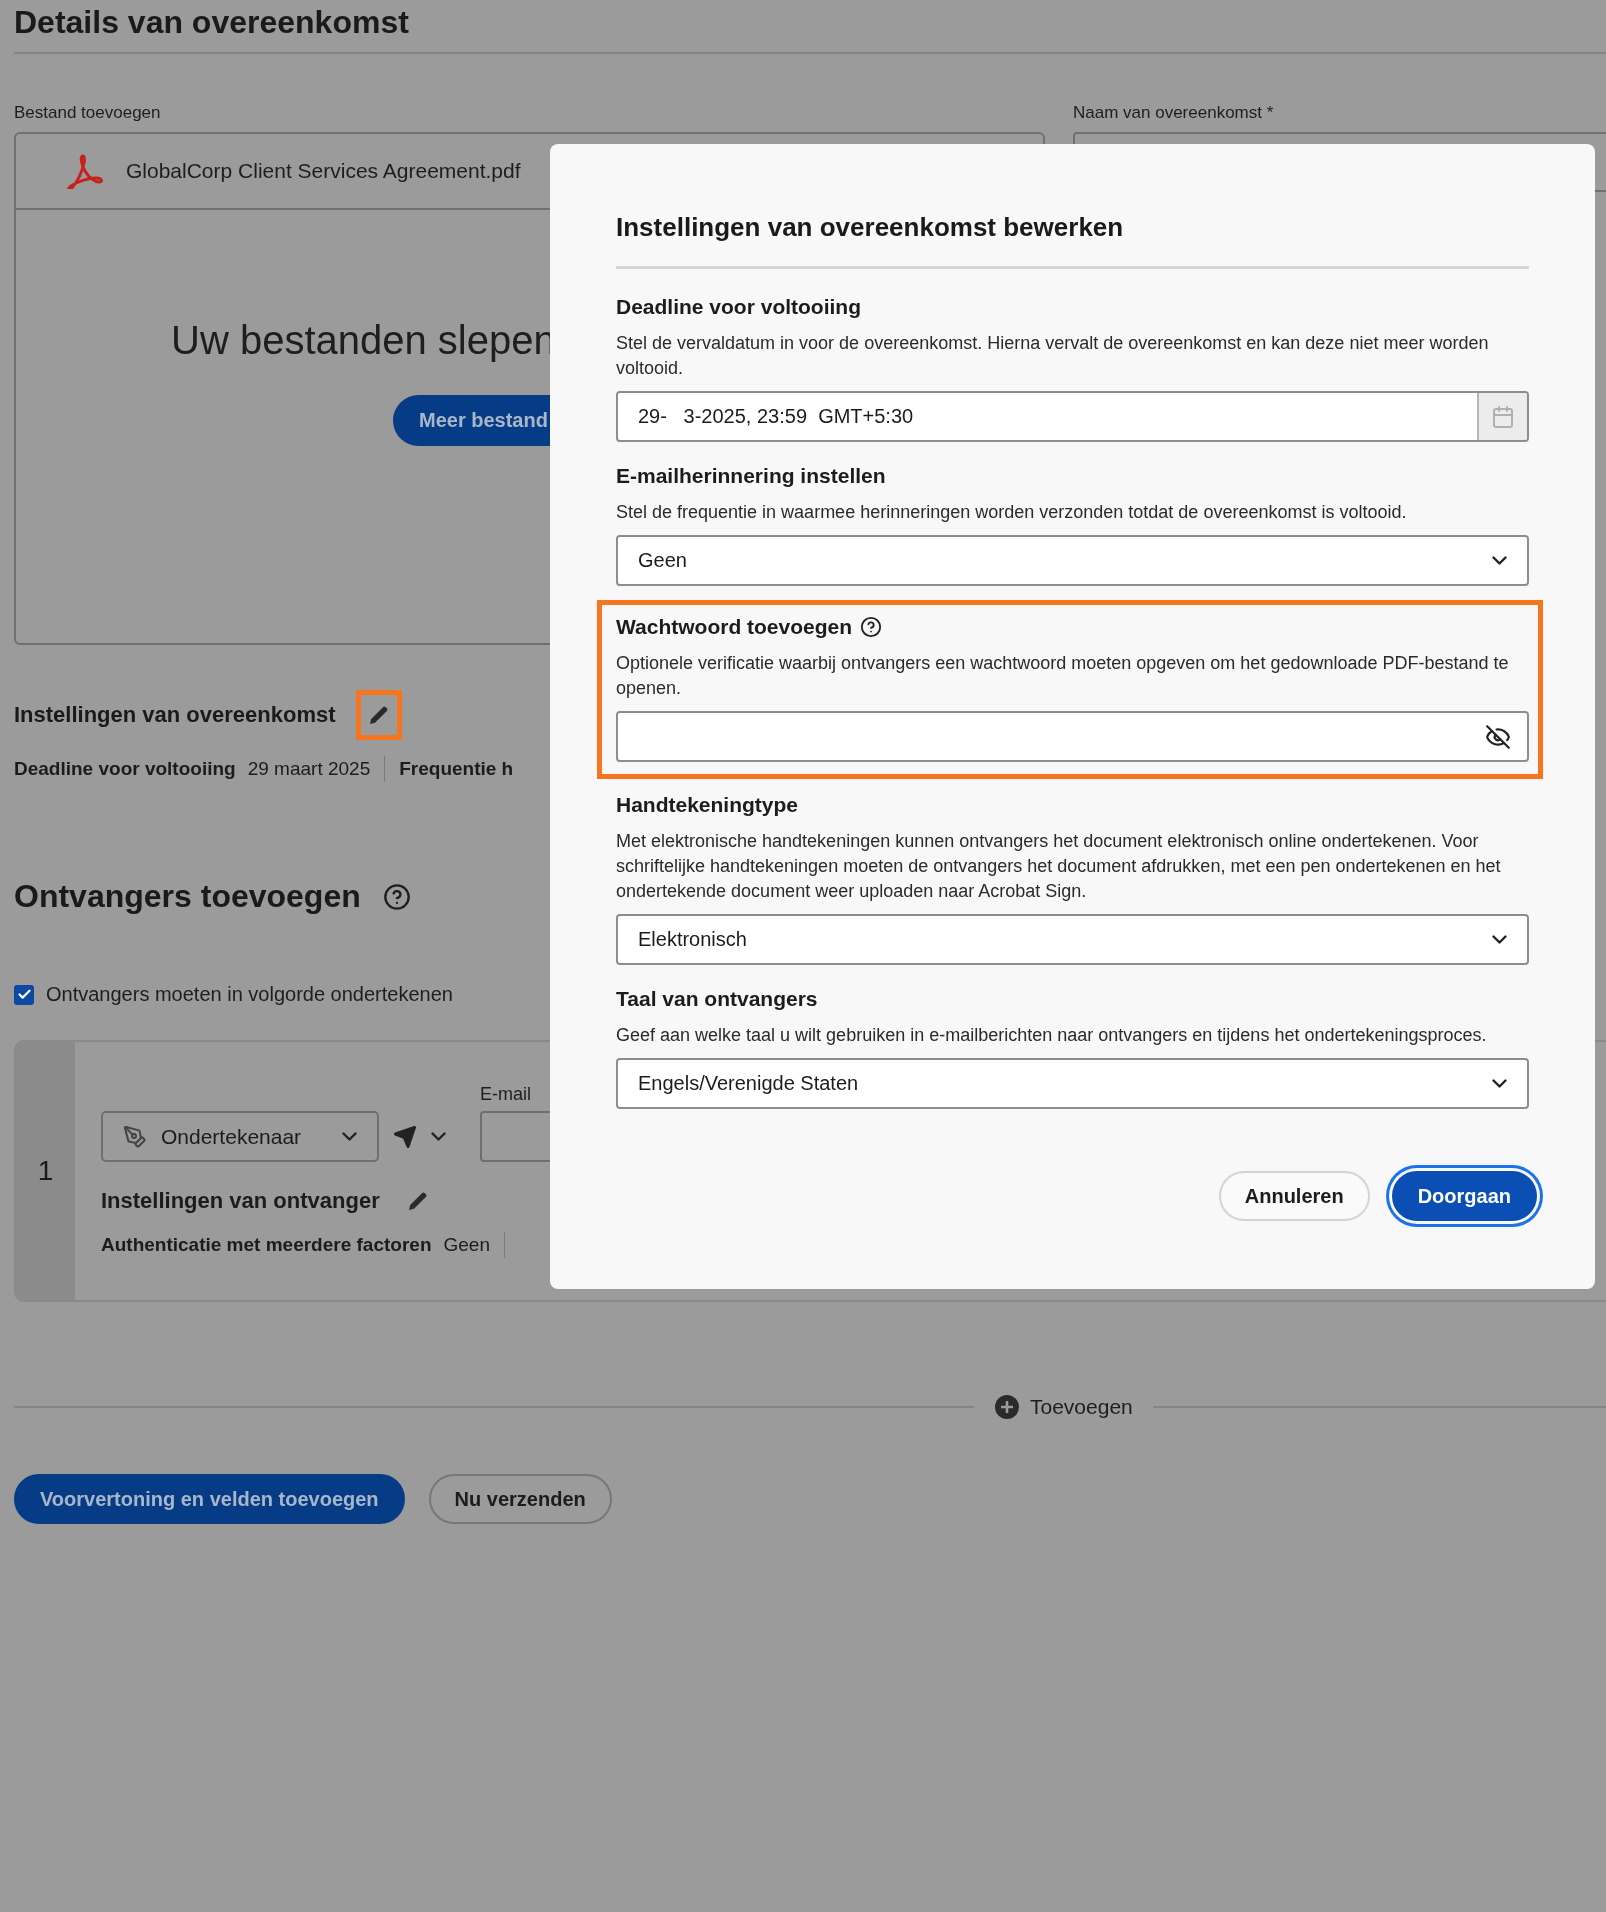 The height and width of the screenshot is (1912, 1606). Describe the element at coordinates (1503, 416) in the screenshot. I see `calendar-icon` at that location.